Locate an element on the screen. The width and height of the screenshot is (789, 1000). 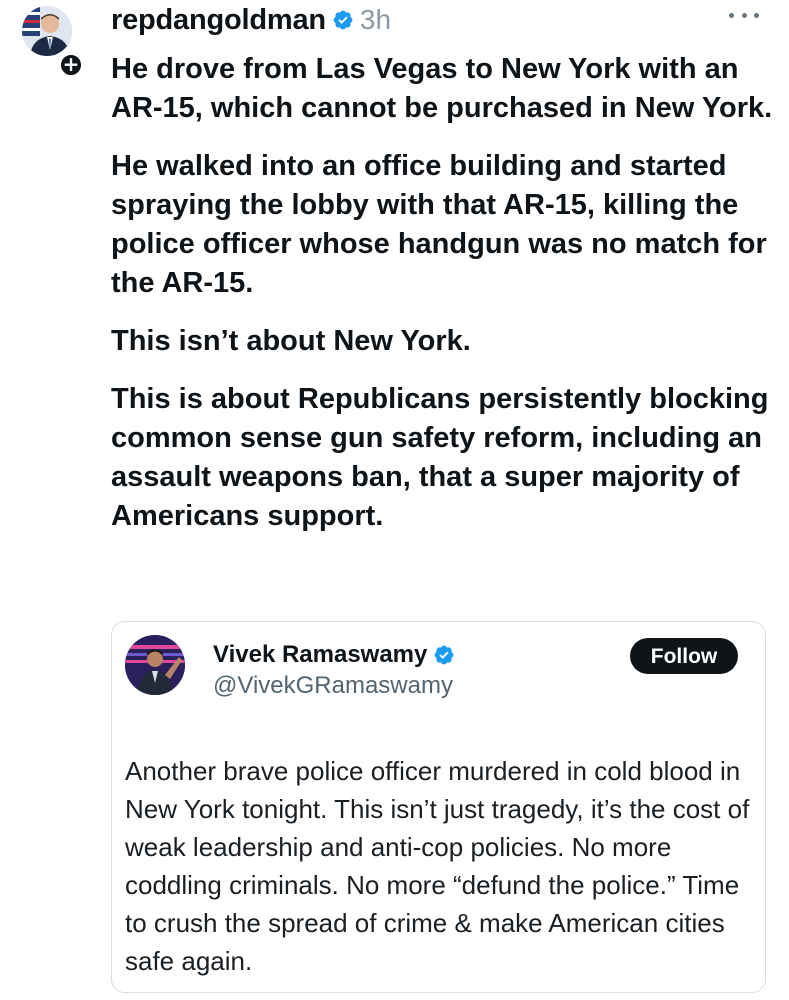
post-header: repdangoldman 3h is located at coordinates (251, 20).